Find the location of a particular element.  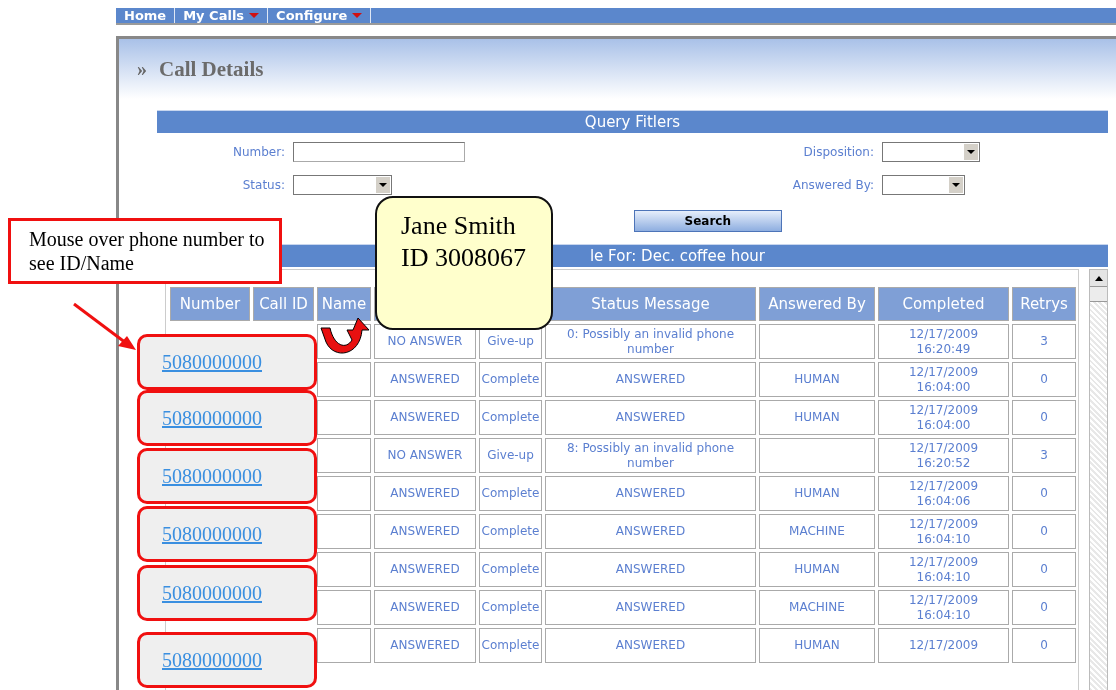

table-cell: 12/17/2009 16:04:06 is located at coordinates (943, 493).